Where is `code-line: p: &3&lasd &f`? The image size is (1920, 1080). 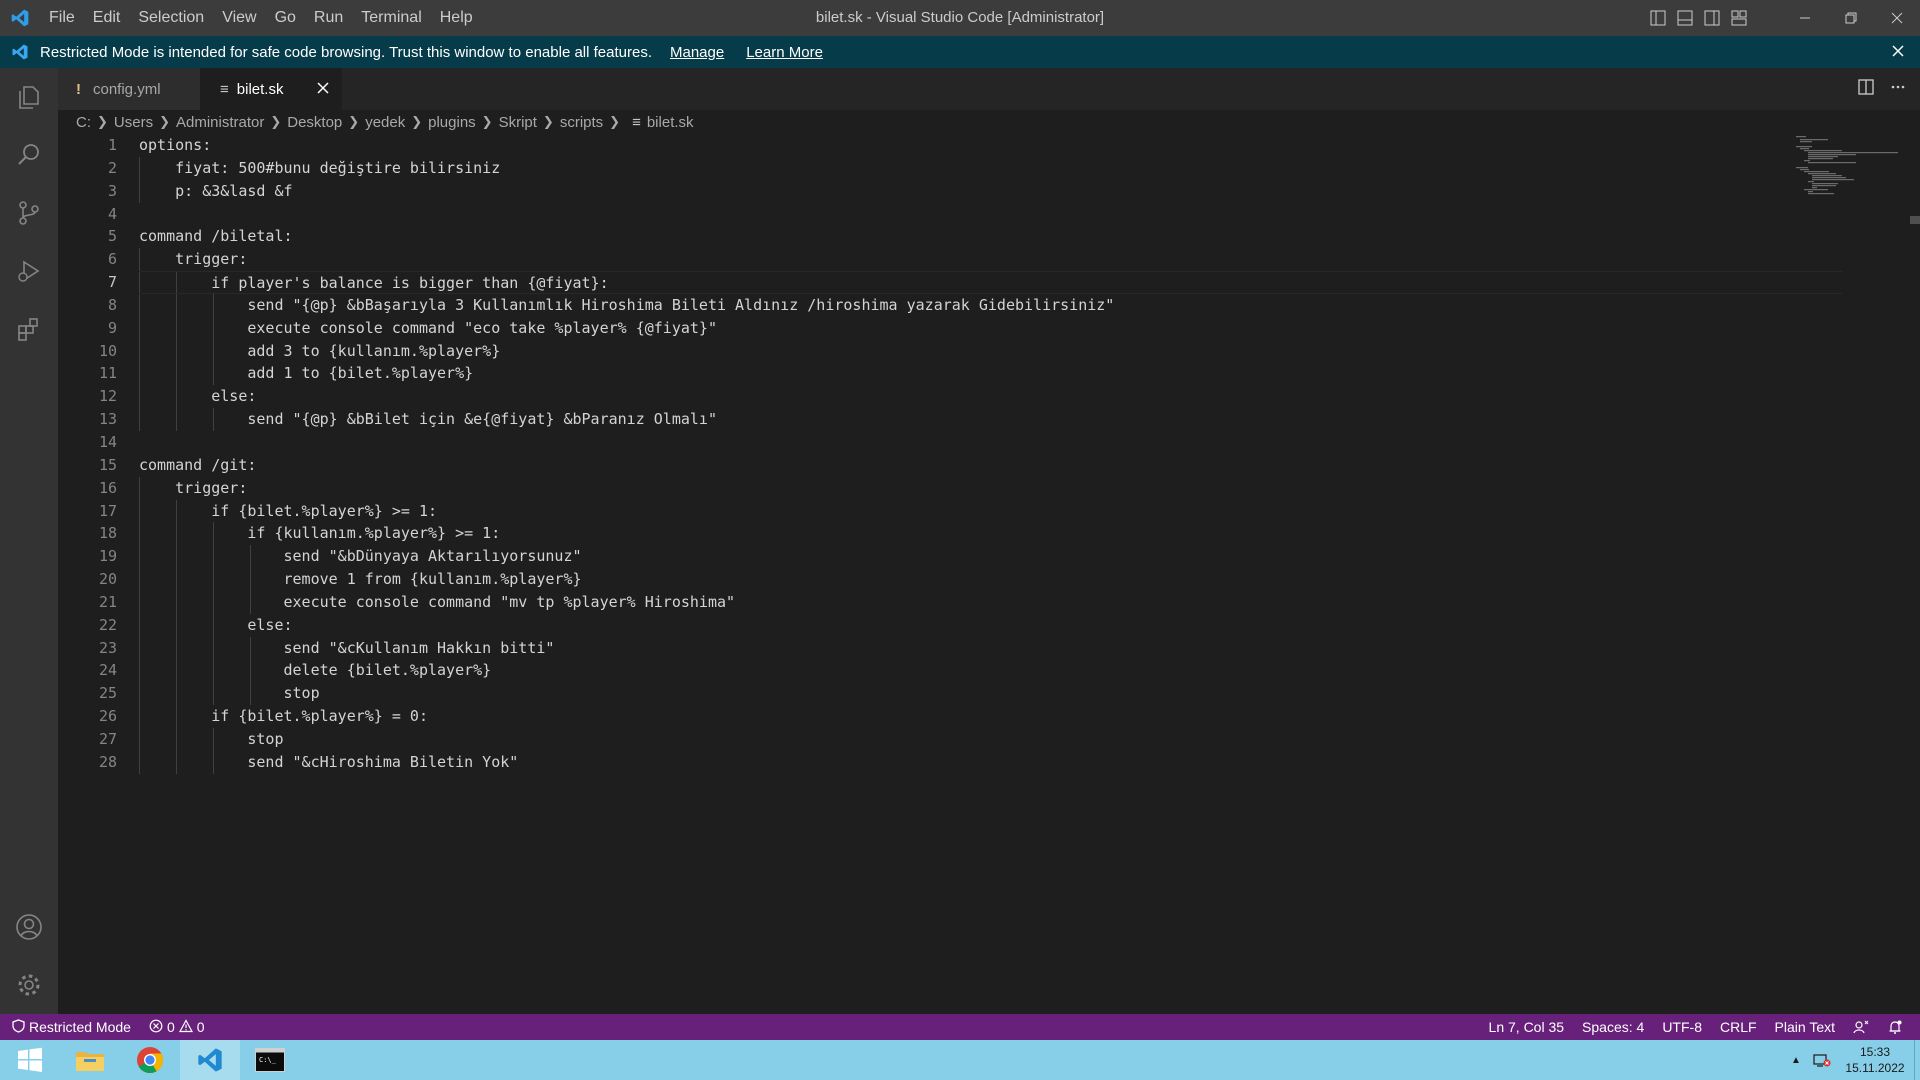
code-line: p: &3&lasd &f is located at coordinates (989, 191).